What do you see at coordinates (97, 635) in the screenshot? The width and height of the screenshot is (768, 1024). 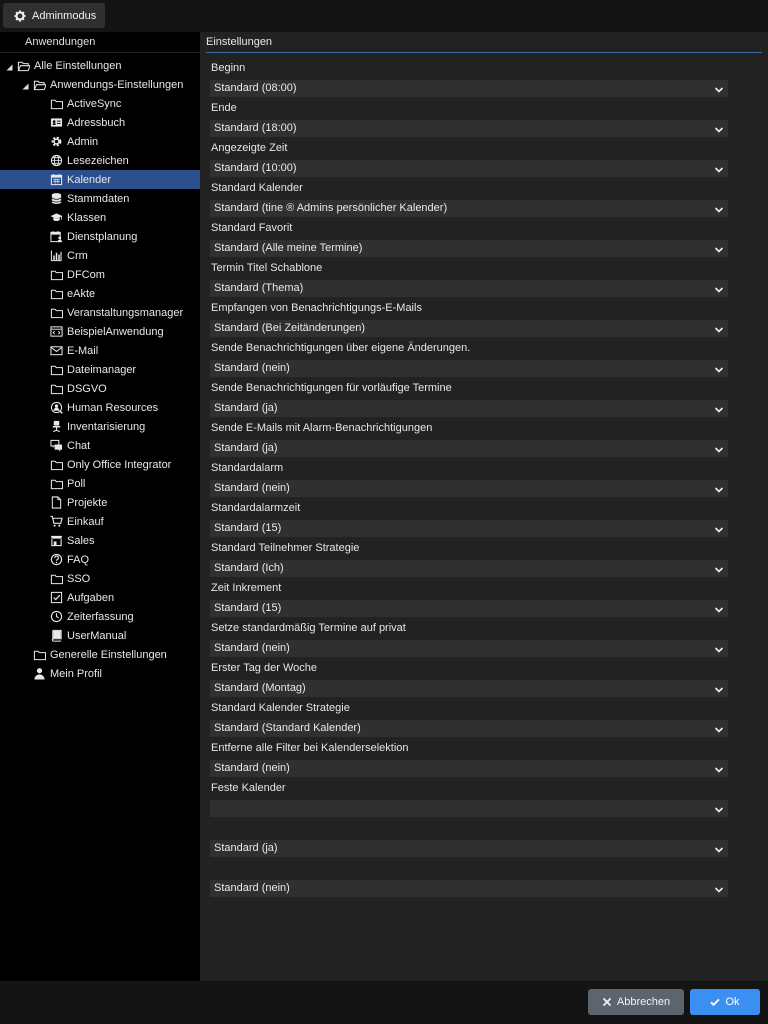 I see `sidebar-item-label: UserManual` at bounding box center [97, 635].